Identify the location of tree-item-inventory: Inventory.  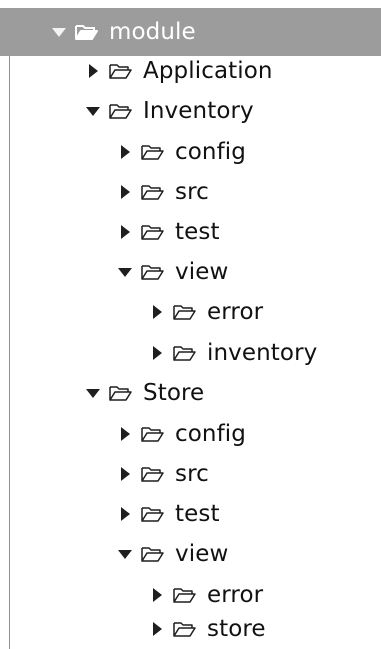
(190, 111).